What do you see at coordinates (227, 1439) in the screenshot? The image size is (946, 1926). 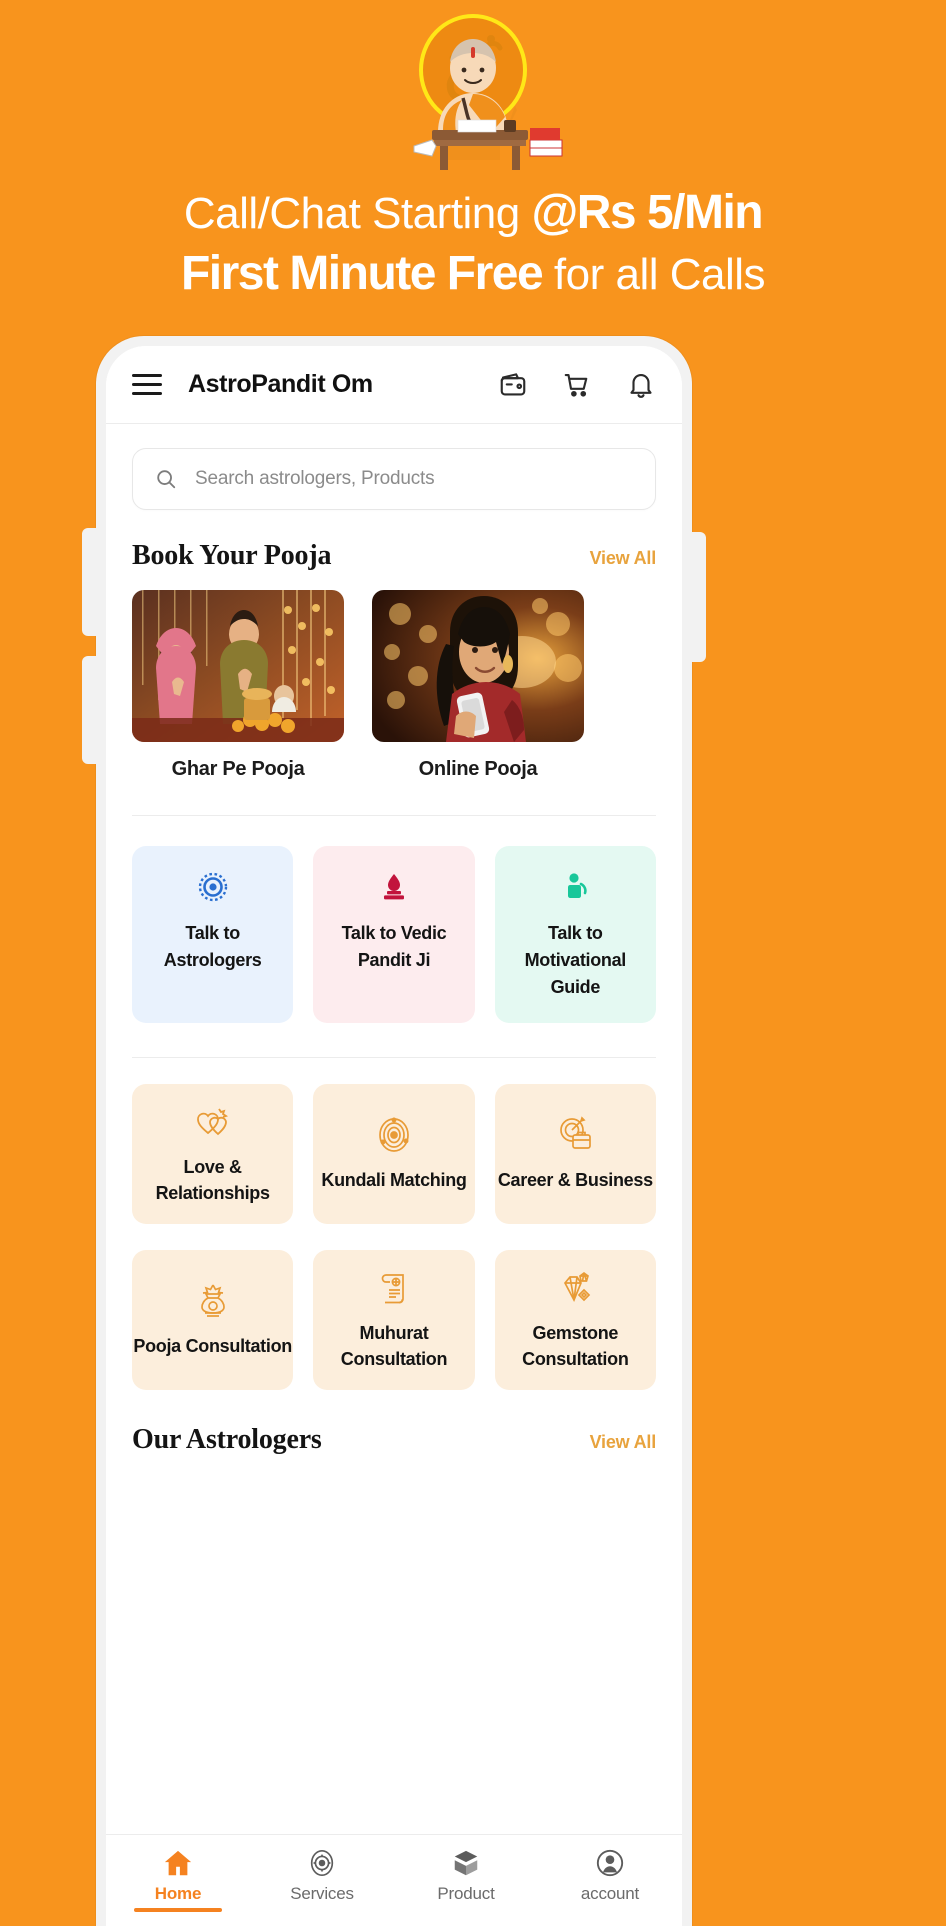 I see `our-astrologers-title: Our Astrologers` at bounding box center [227, 1439].